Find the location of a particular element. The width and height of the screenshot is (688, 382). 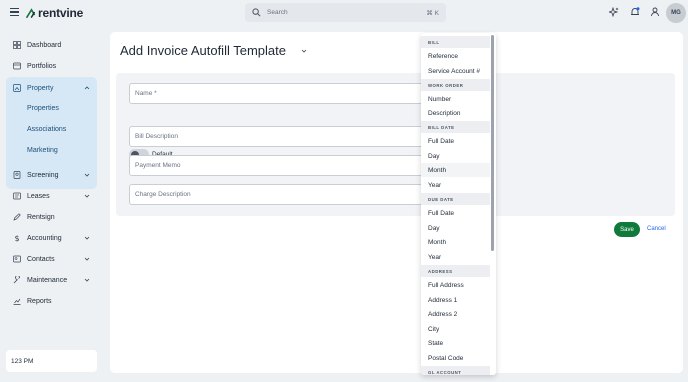

sidebar-item-label: Rentsign is located at coordinates (41, 217).